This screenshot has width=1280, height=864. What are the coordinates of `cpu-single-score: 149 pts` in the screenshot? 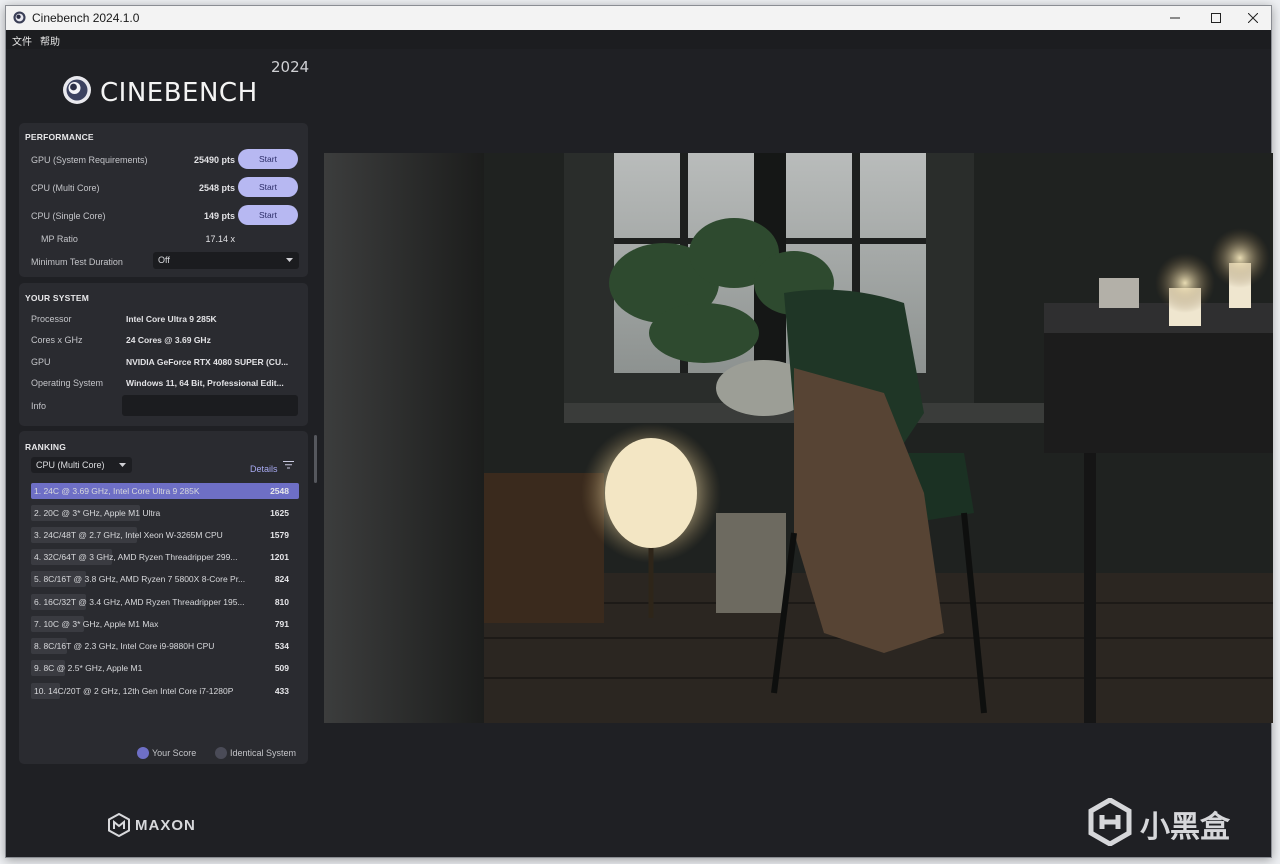 It's located at (219, 216).